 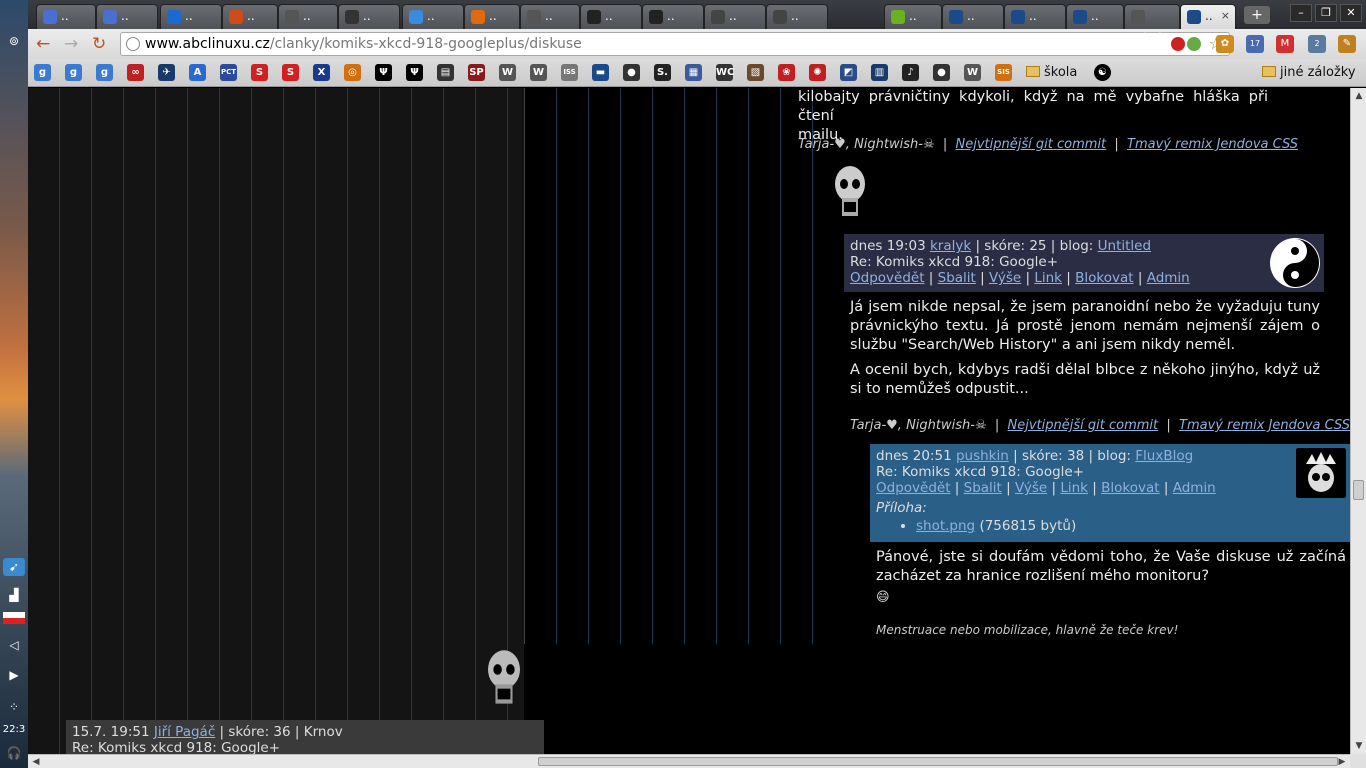 What do you see at coordinates (1359, 746) in the screenshot?
I see `scroll-down-arrow-icon: ▼` at bounding box center [1359, 746].